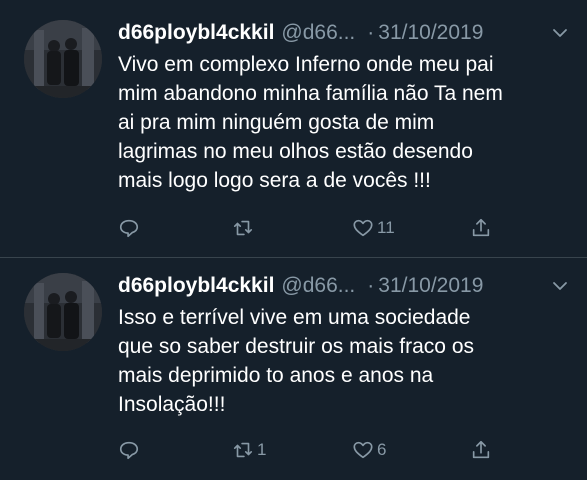  What do you see at coordinates (344, 228) in the screenshot?
I see `tweet-actions: 11` at bounding box center [344, 228].